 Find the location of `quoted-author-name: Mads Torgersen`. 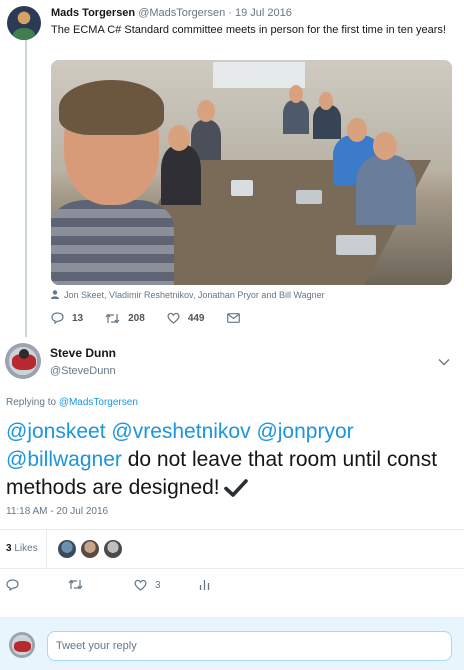

quoted-author-name: Mads Torgersen is located at coordinates (93, 13).